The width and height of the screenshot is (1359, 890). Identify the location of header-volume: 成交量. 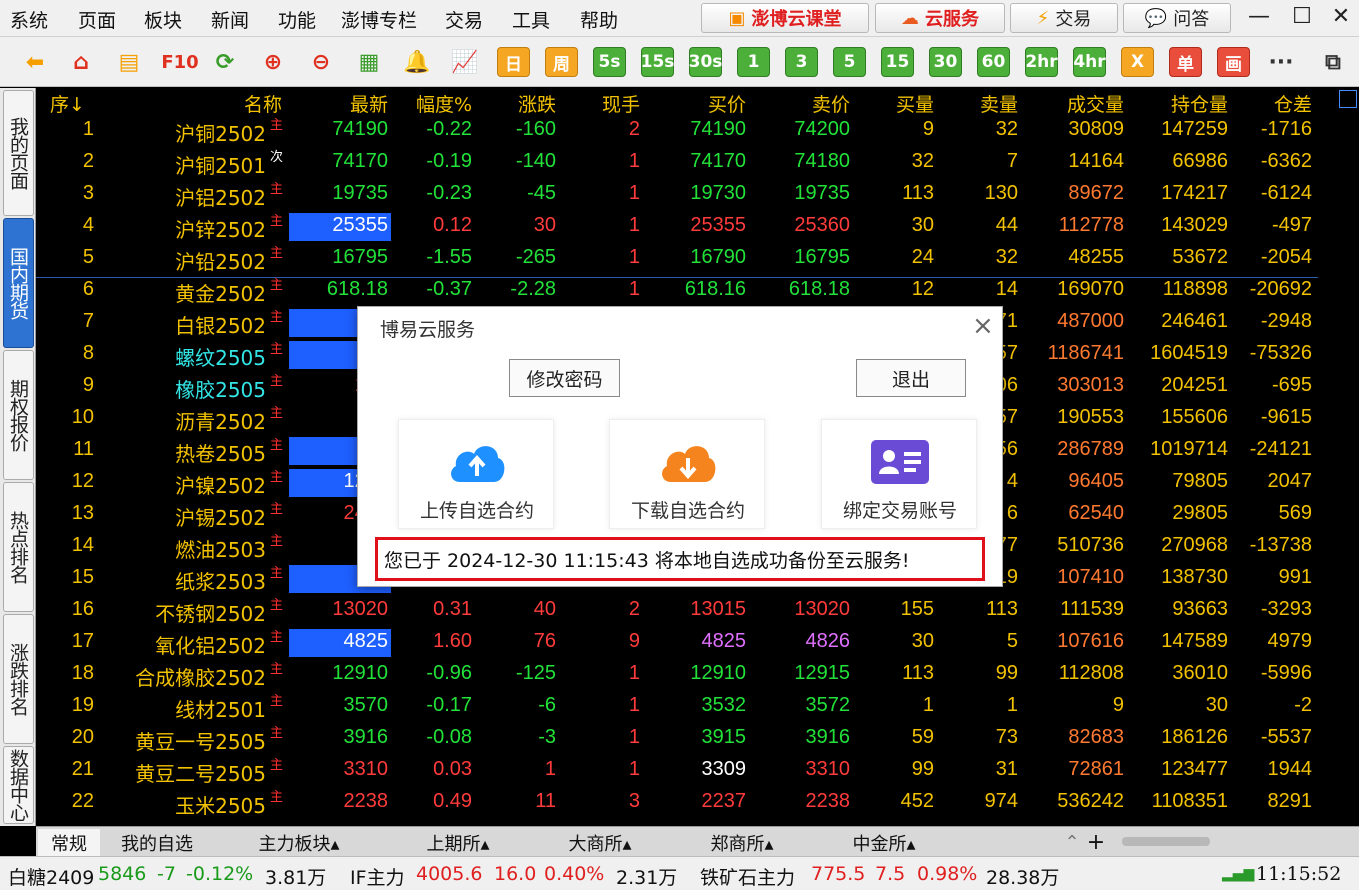
(1095, 103).